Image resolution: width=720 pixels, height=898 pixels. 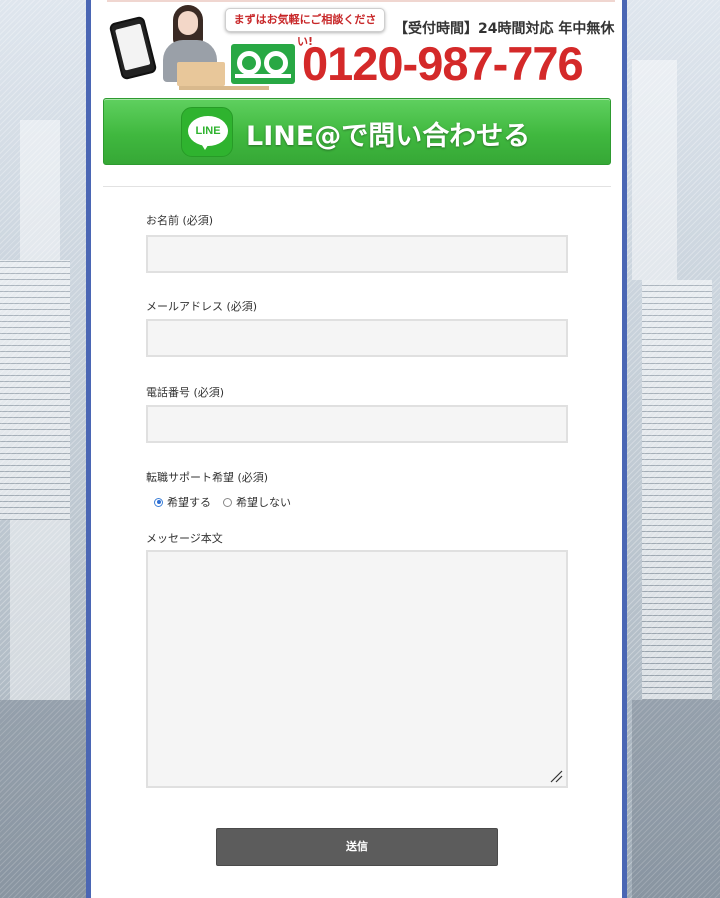 What do you see at coordinates (357, 338) in the screenshot?
I see `email-input` at bounding box center [357, 338].